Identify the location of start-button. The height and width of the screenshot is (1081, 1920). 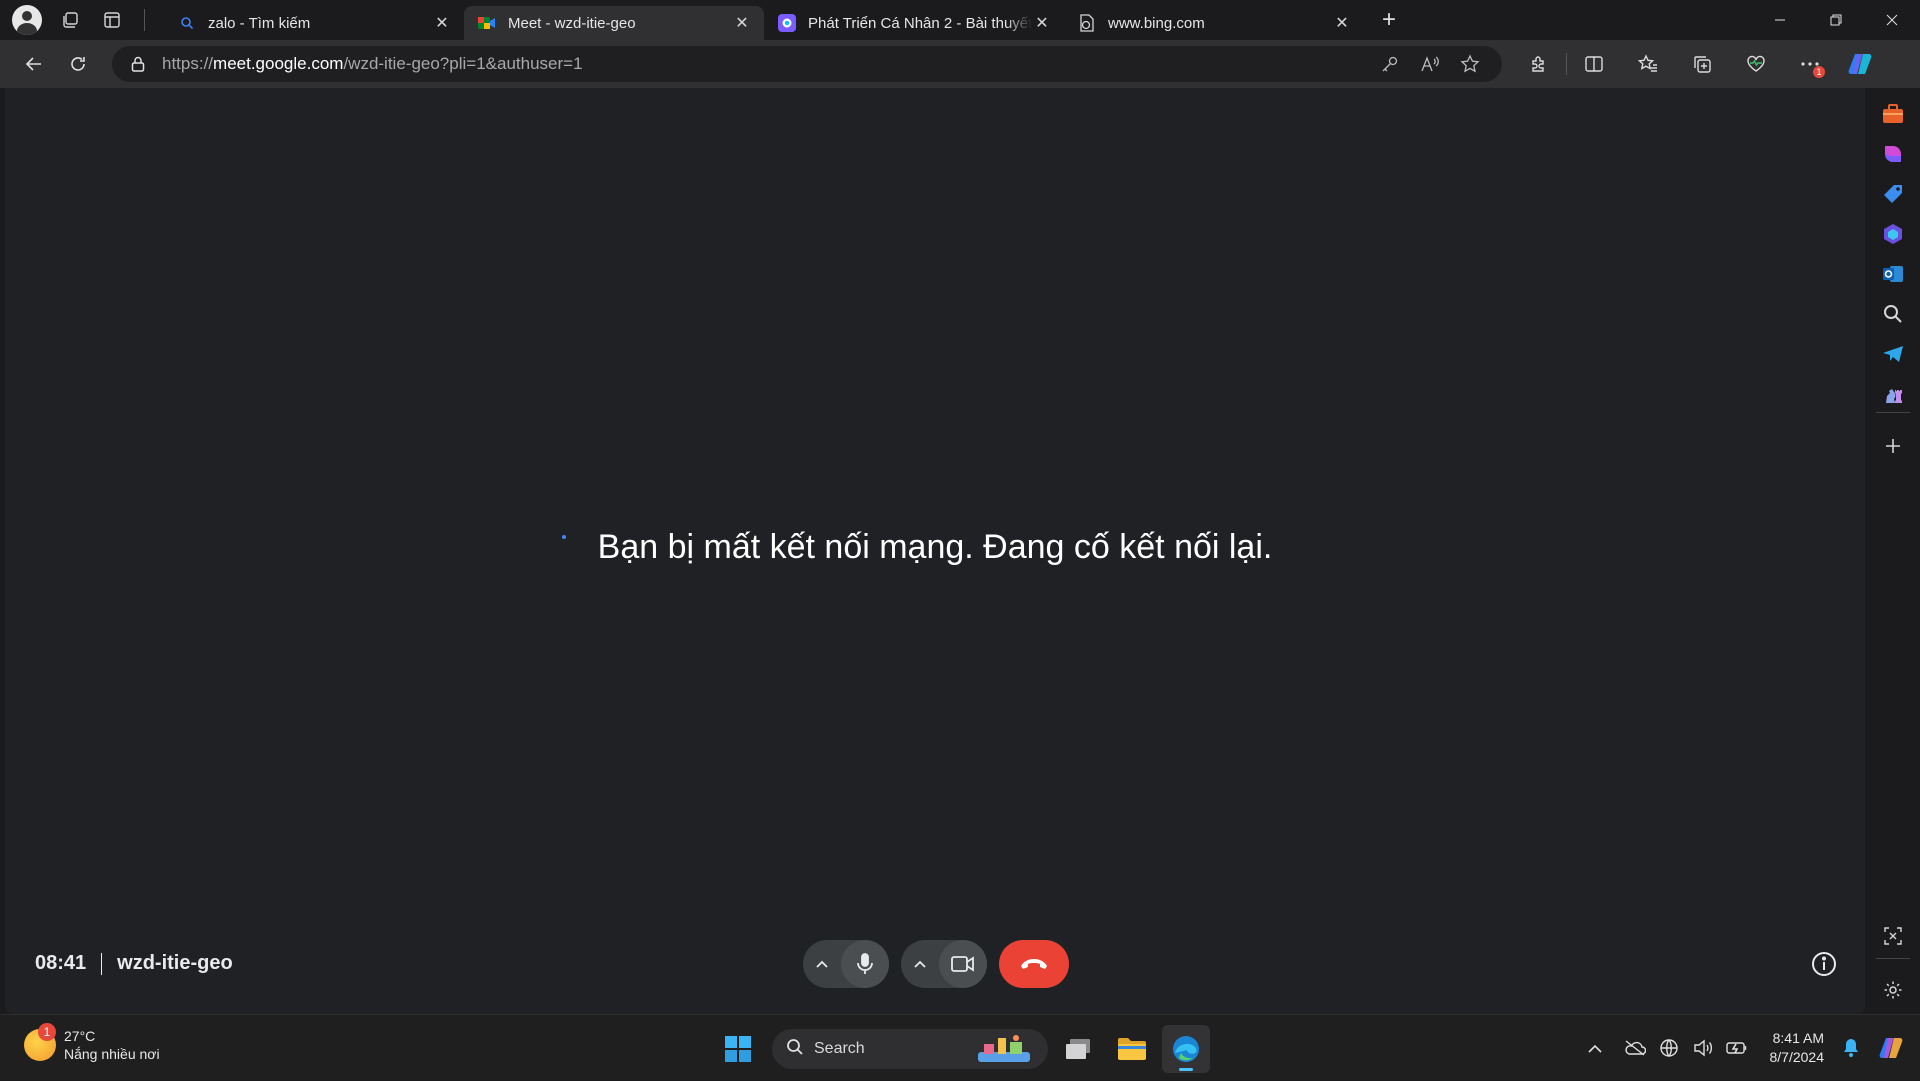
(738, 1049).